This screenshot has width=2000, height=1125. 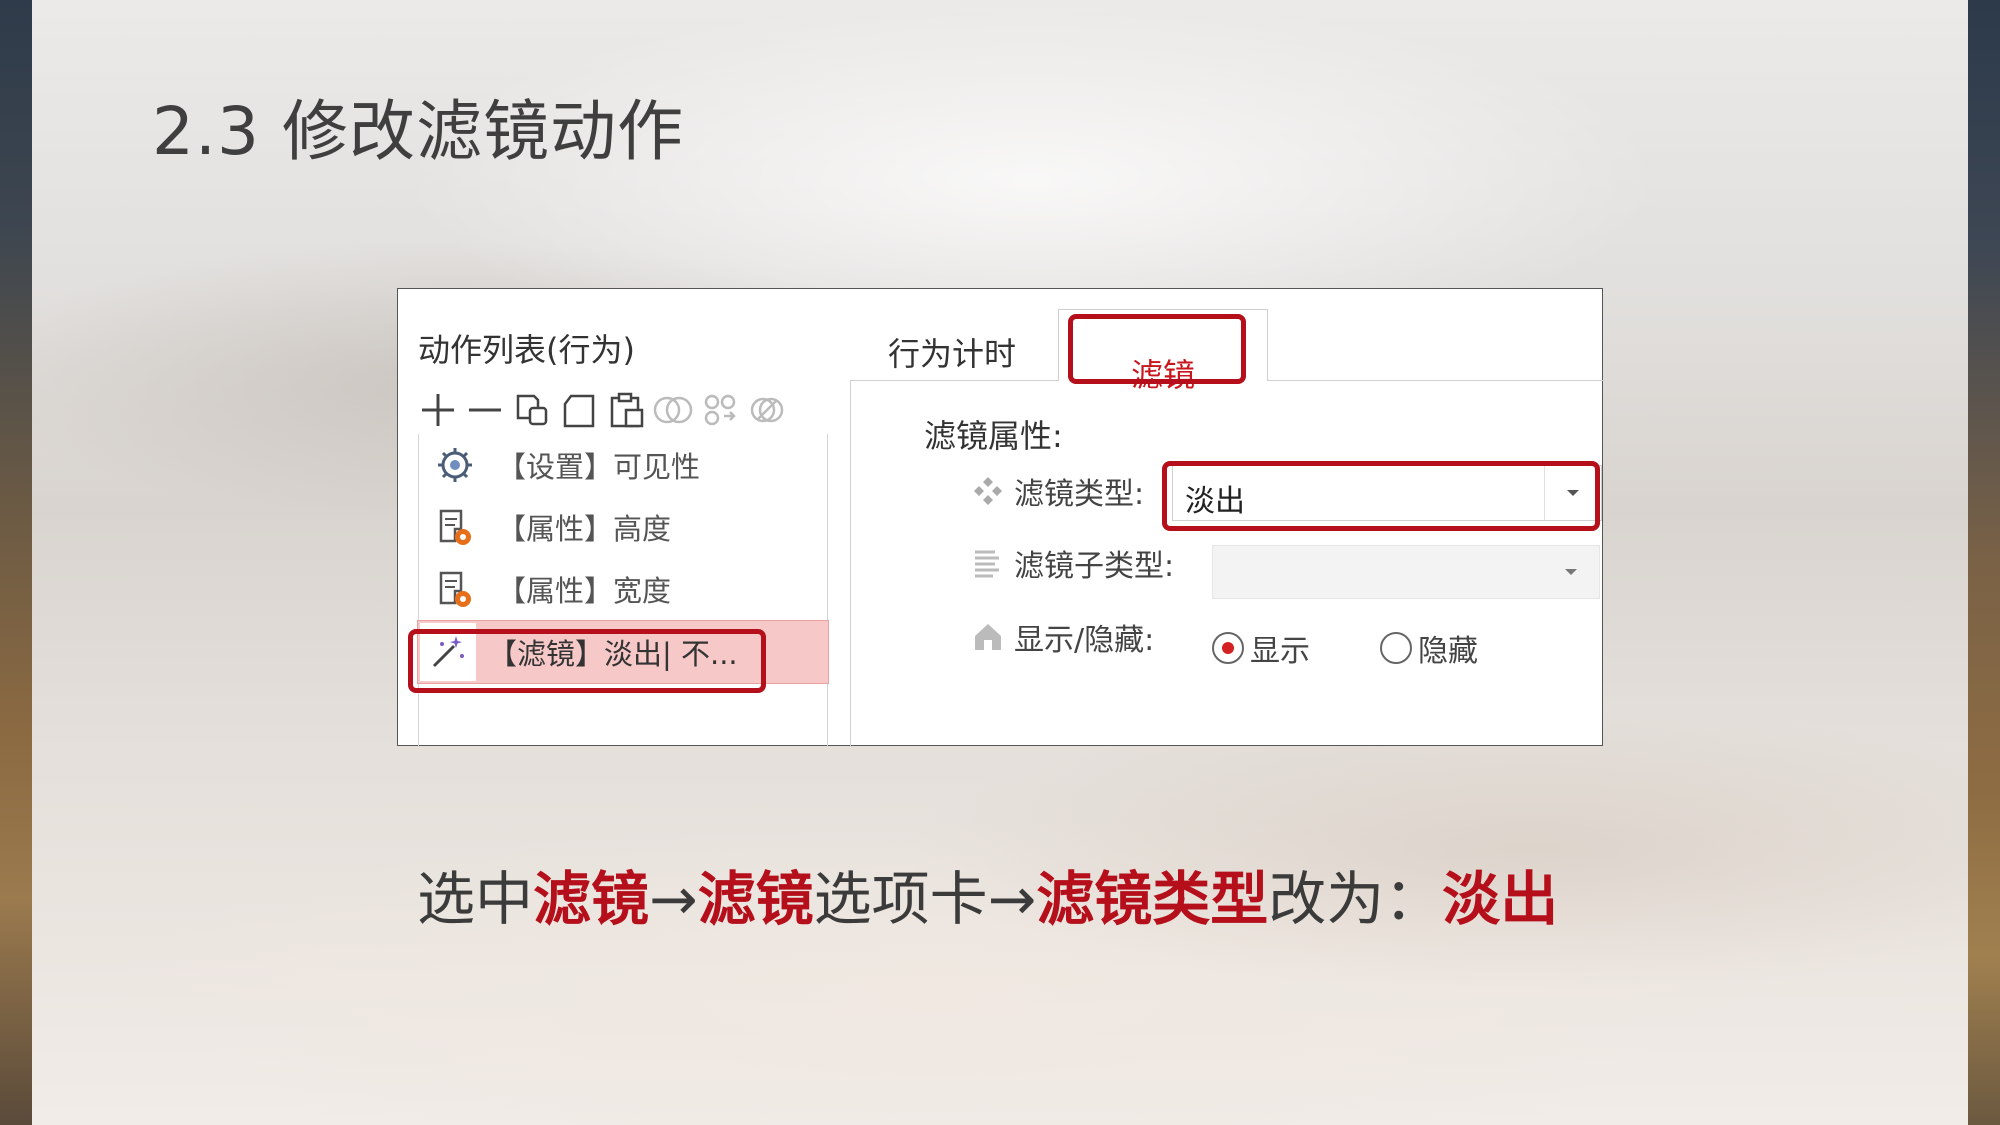 I want to click on paste-icon, so click(x=579, y=410).